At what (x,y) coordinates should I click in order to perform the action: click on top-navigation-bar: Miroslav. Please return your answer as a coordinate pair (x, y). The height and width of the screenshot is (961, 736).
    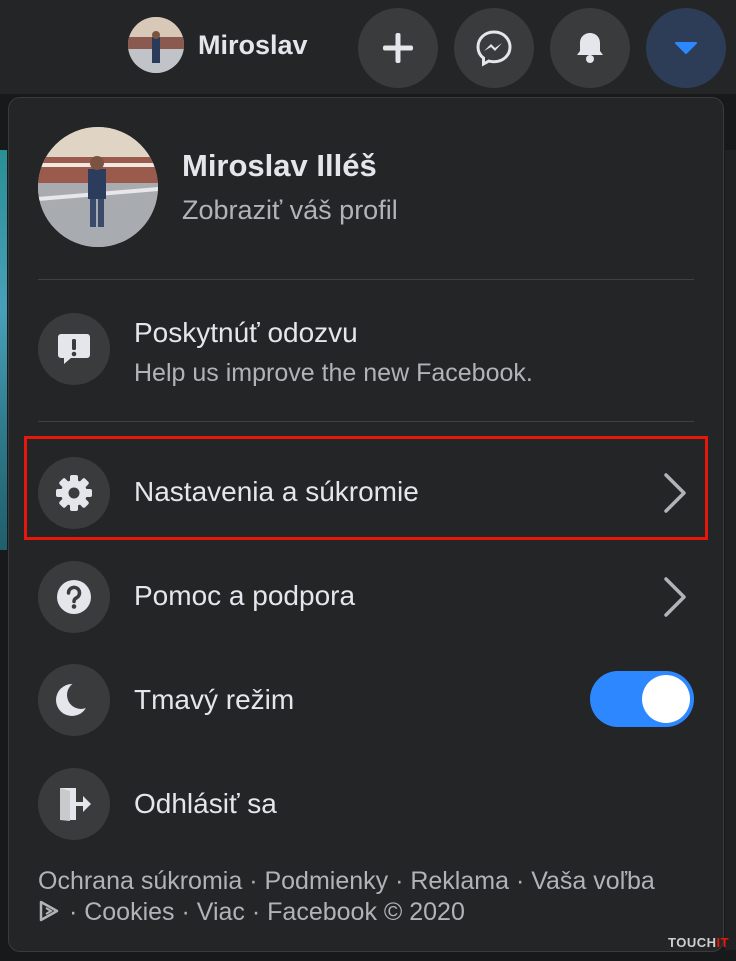
    Looking at the image, I should click on (368, 47).